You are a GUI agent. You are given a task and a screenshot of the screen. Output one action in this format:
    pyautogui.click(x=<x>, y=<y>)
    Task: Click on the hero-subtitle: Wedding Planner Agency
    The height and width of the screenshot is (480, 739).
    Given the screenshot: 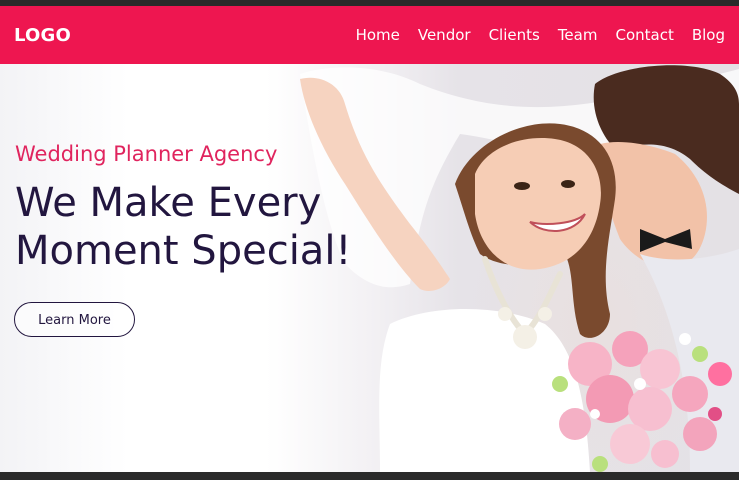 What is the action you would take?
    pyautogui.click(x=146, y=154)
    